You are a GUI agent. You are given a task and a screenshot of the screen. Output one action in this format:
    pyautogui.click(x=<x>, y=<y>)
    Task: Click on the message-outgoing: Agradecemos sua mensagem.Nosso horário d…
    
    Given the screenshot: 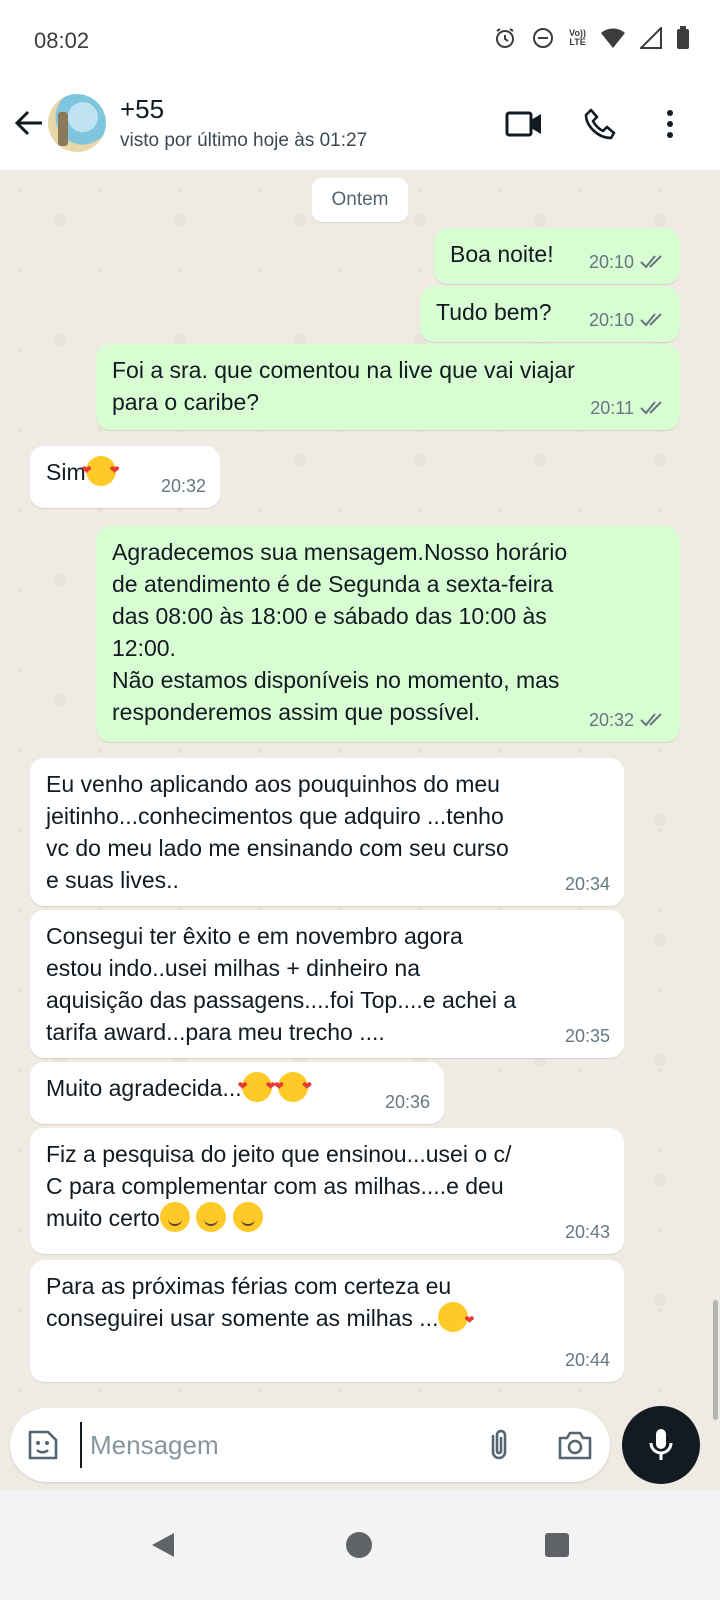 What is the action you would take?
    pyautogui.click(x=388, y=634)
    